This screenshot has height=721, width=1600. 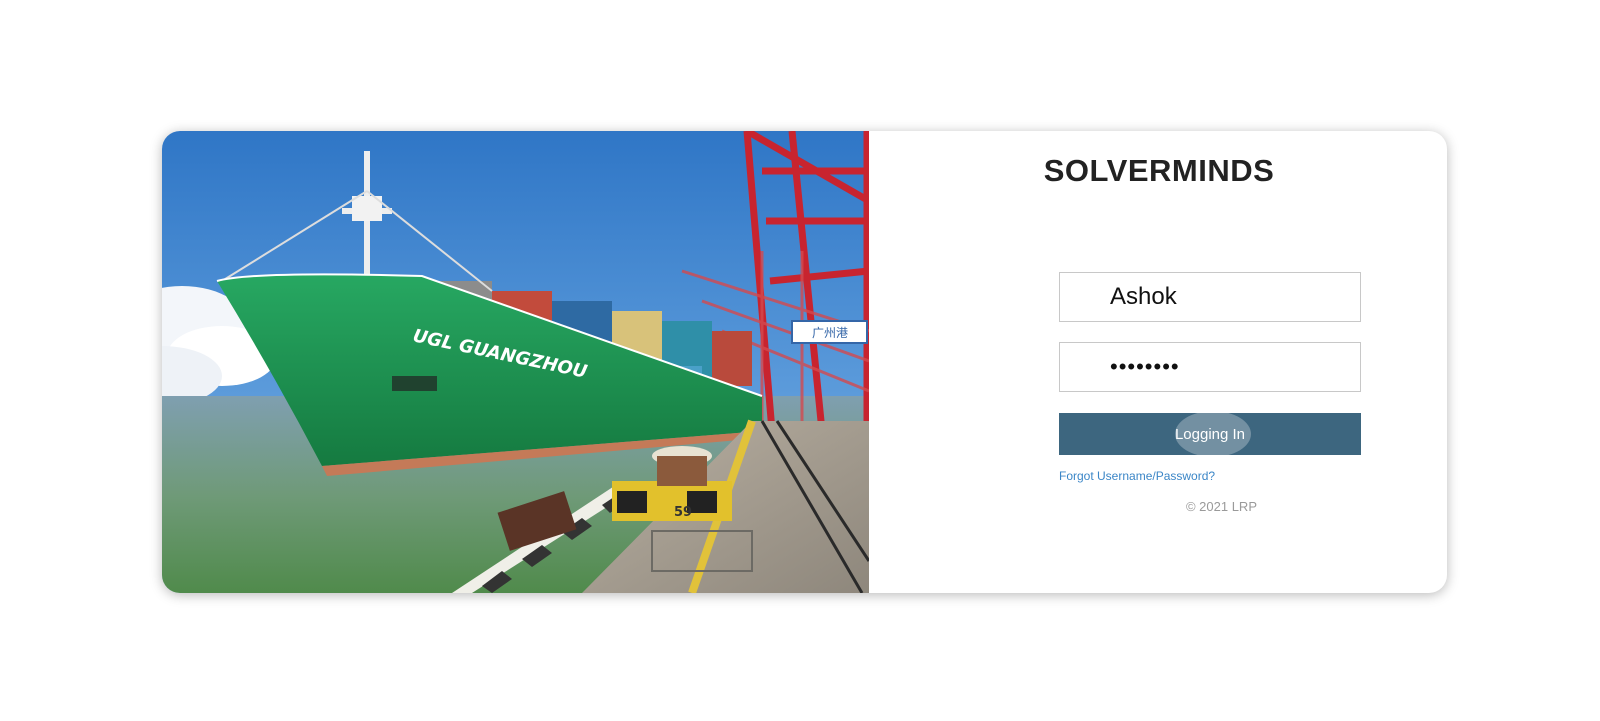 I want to click on username-input, so click(x=1210, y=297).